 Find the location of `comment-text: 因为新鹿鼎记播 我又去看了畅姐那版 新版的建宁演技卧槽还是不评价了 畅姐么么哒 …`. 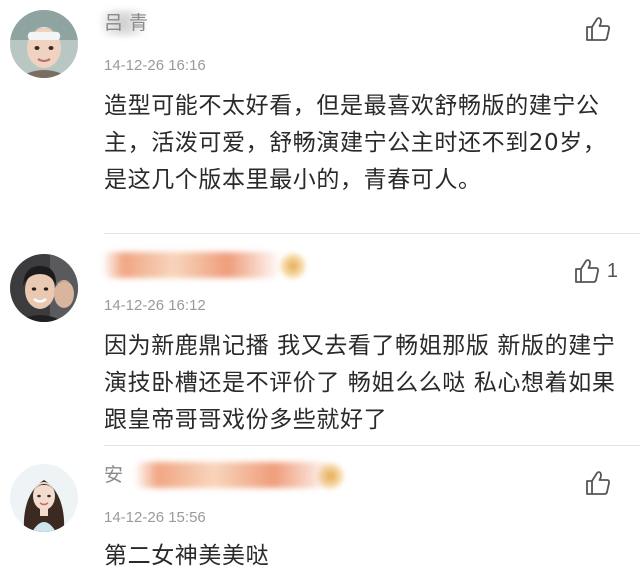

comment-text: 因为新鹿鼎记播 我又去看了畅姐那版 新版的建宁演技卧槽还是不评价了 畅姐么么哒 … is located at coordinates (360, 383).